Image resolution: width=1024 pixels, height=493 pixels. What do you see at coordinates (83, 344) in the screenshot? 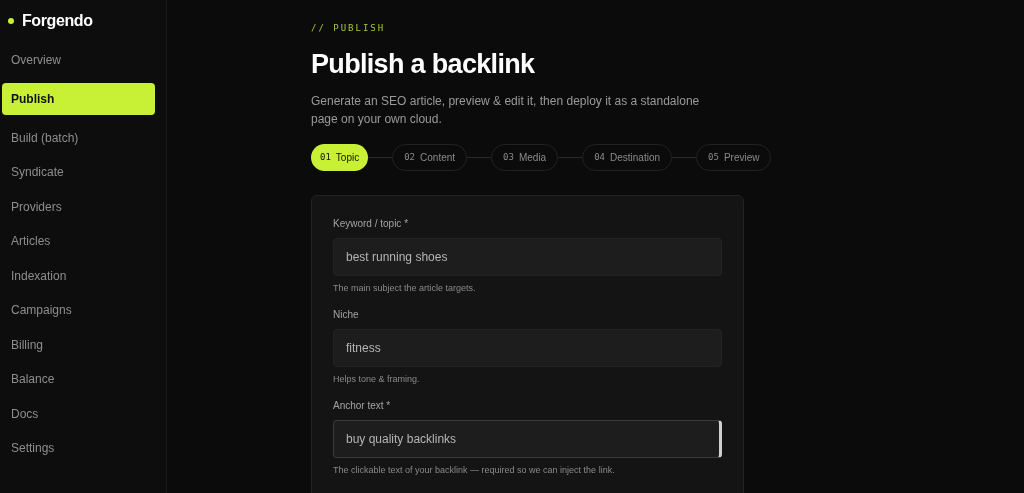
I see `sidebar-item: Billing` at bounding box center [83, 344].